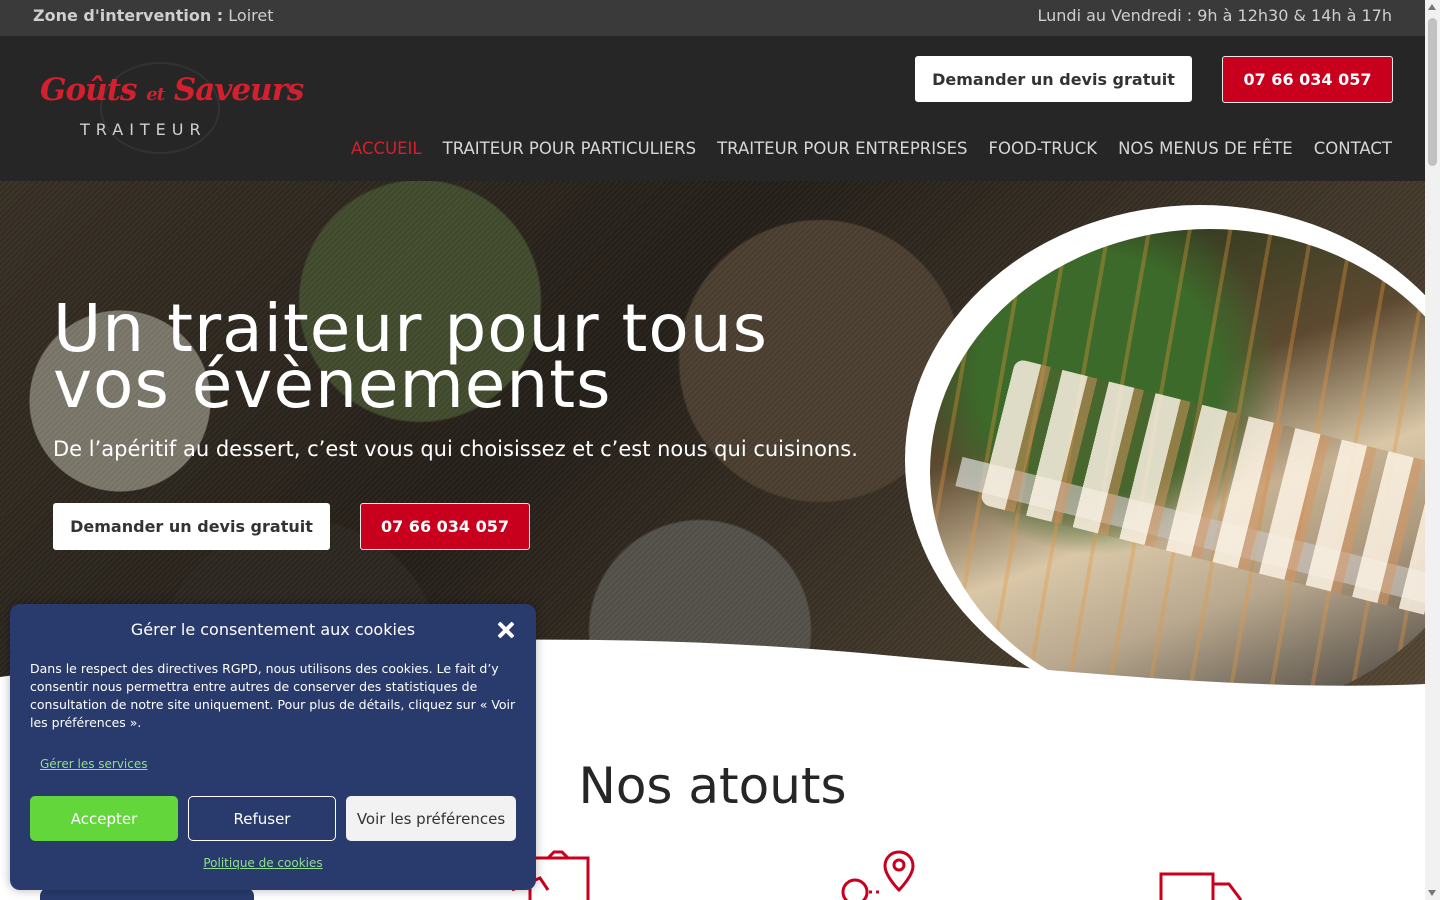 Image resolution: width=1440 pixels, height=900 pixels. Describe the element at coordinates (569, 148) in the screenshot. I see `nav-item-particuliers: TRAITEUR POUR PARTICULIERS` at that location.